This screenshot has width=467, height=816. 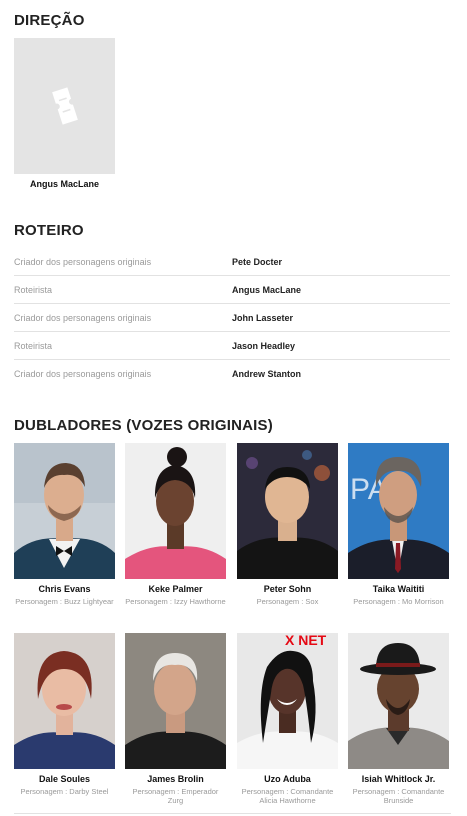 What do you see at coordinates (306, 640) in the screenshot?
I see `svg-text: X NET` at bounding box center [306, 640].